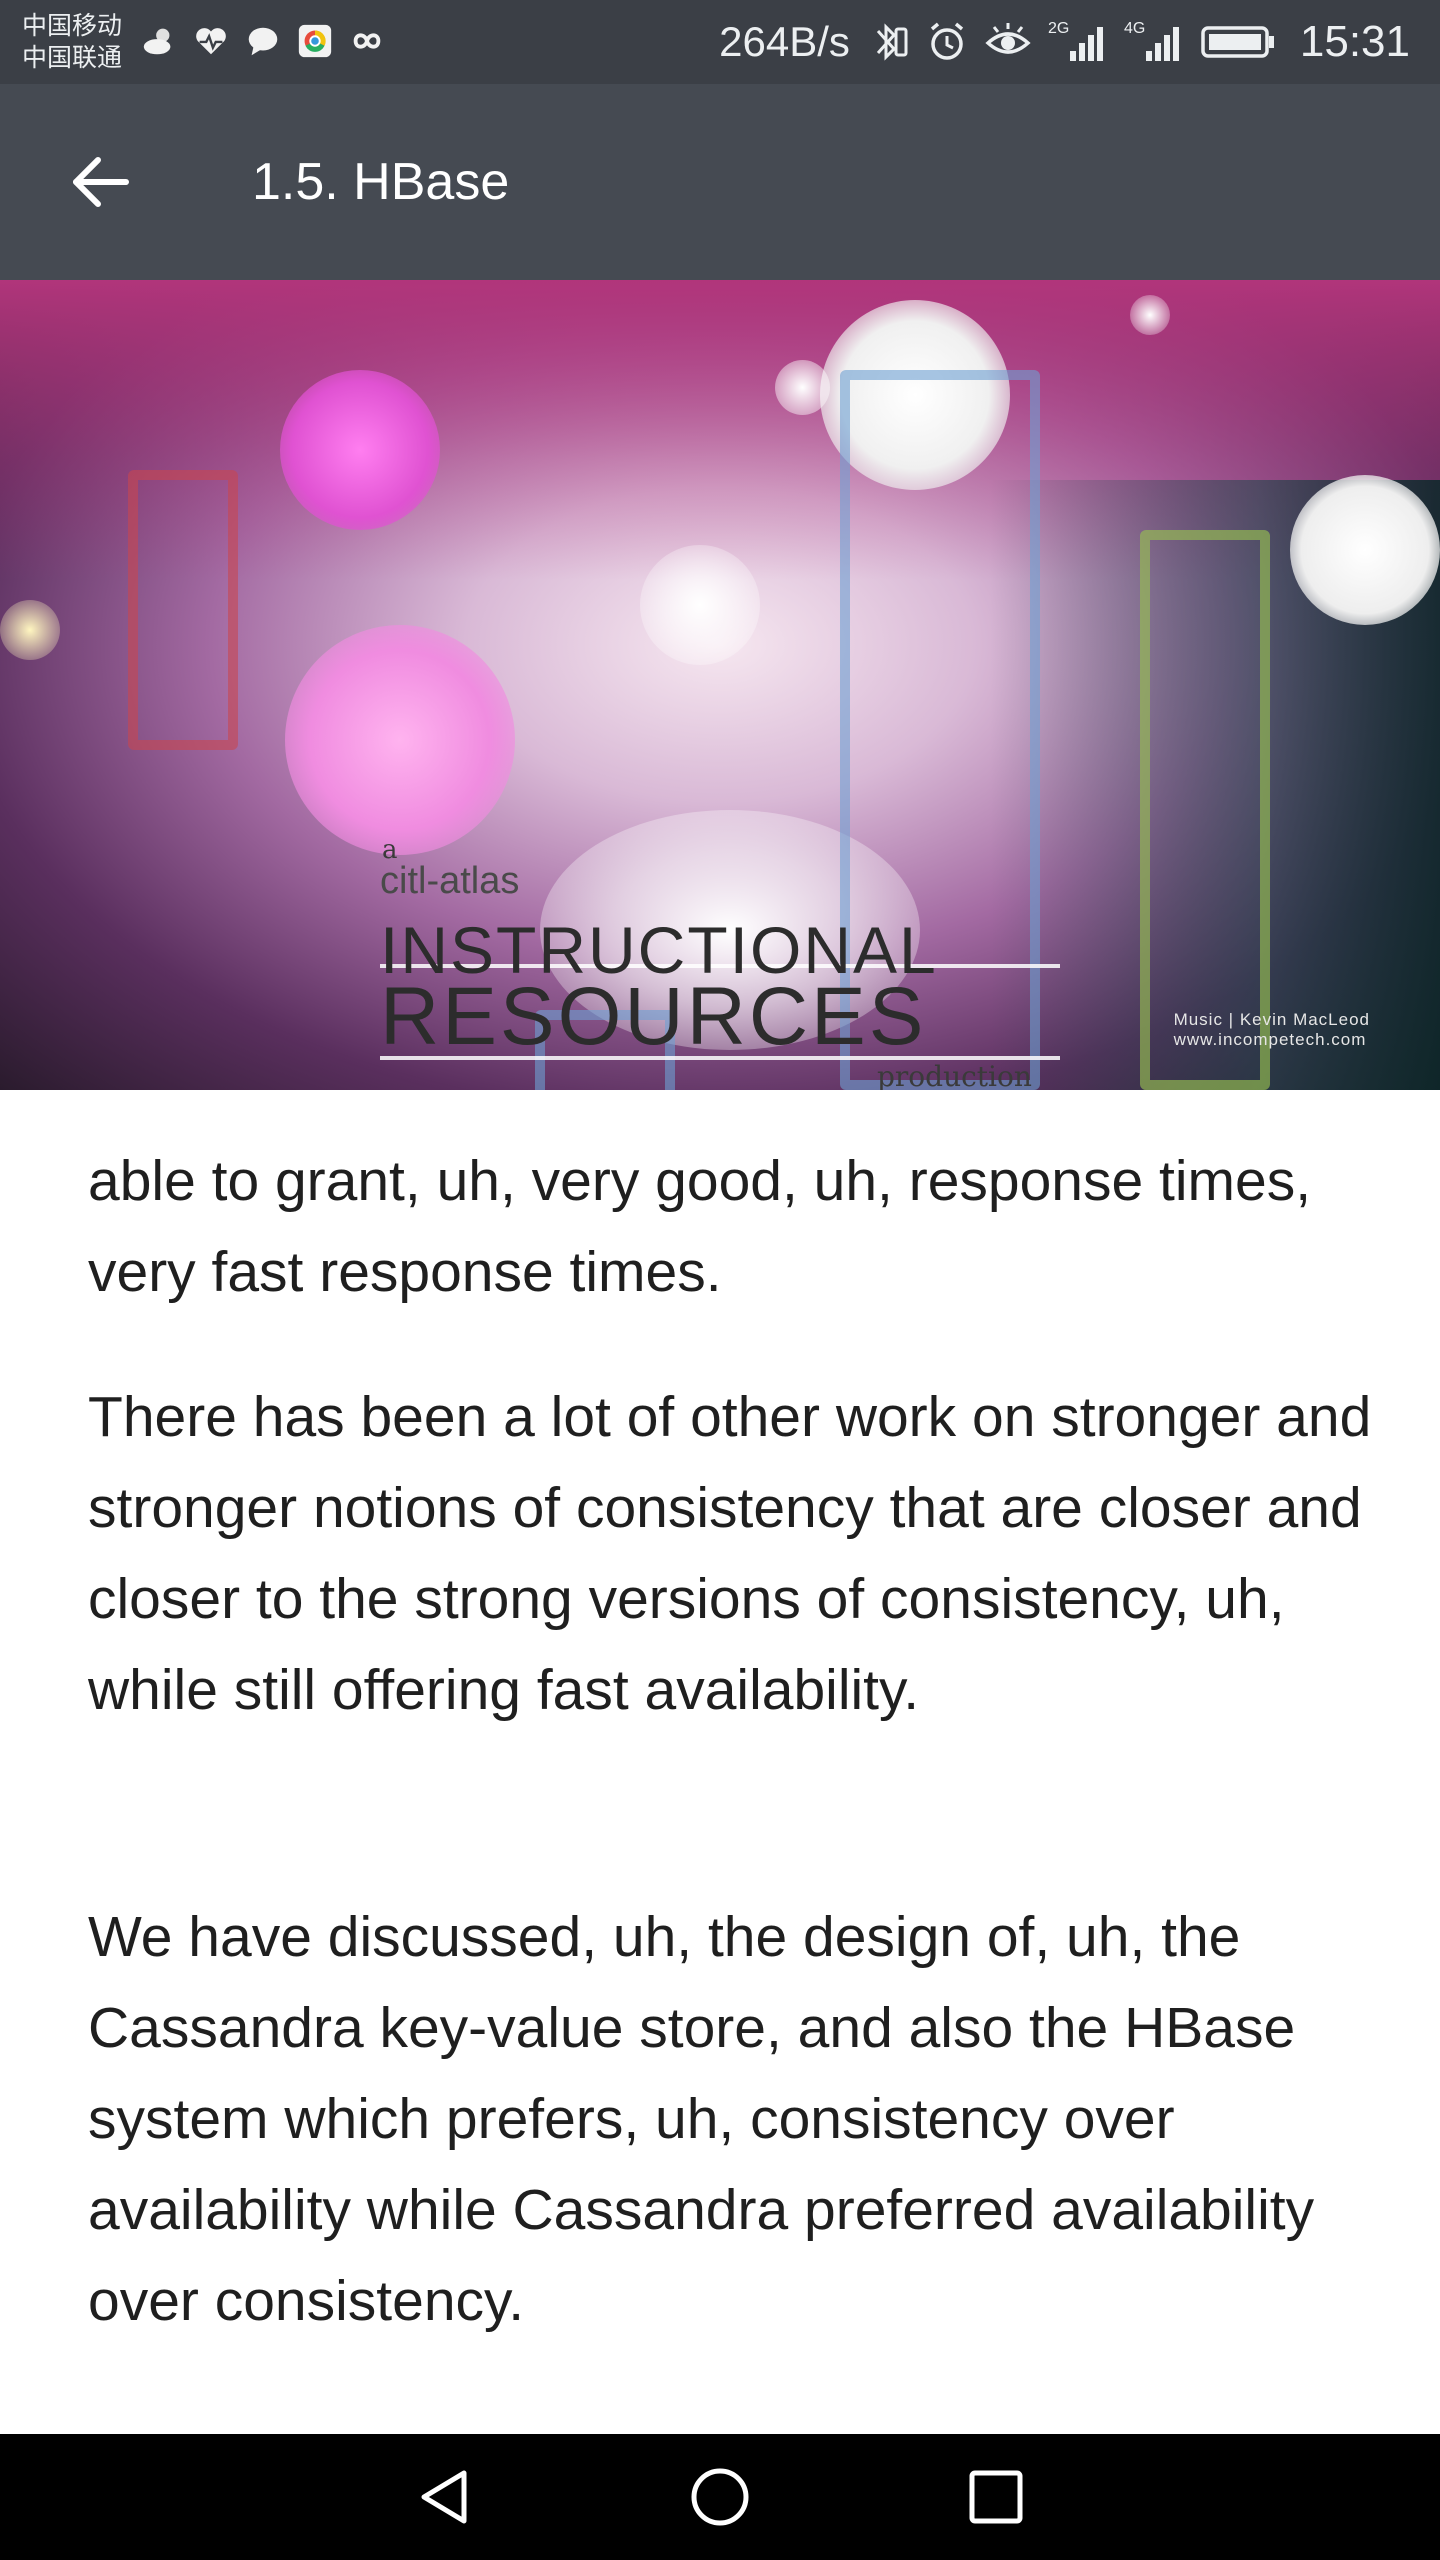 The image size is (1440, 2560). What do you see at coordinates (653, 1016) in the screenshot?
I see `video-line-2: RESOURCES` at bounding box center [653, 1016].